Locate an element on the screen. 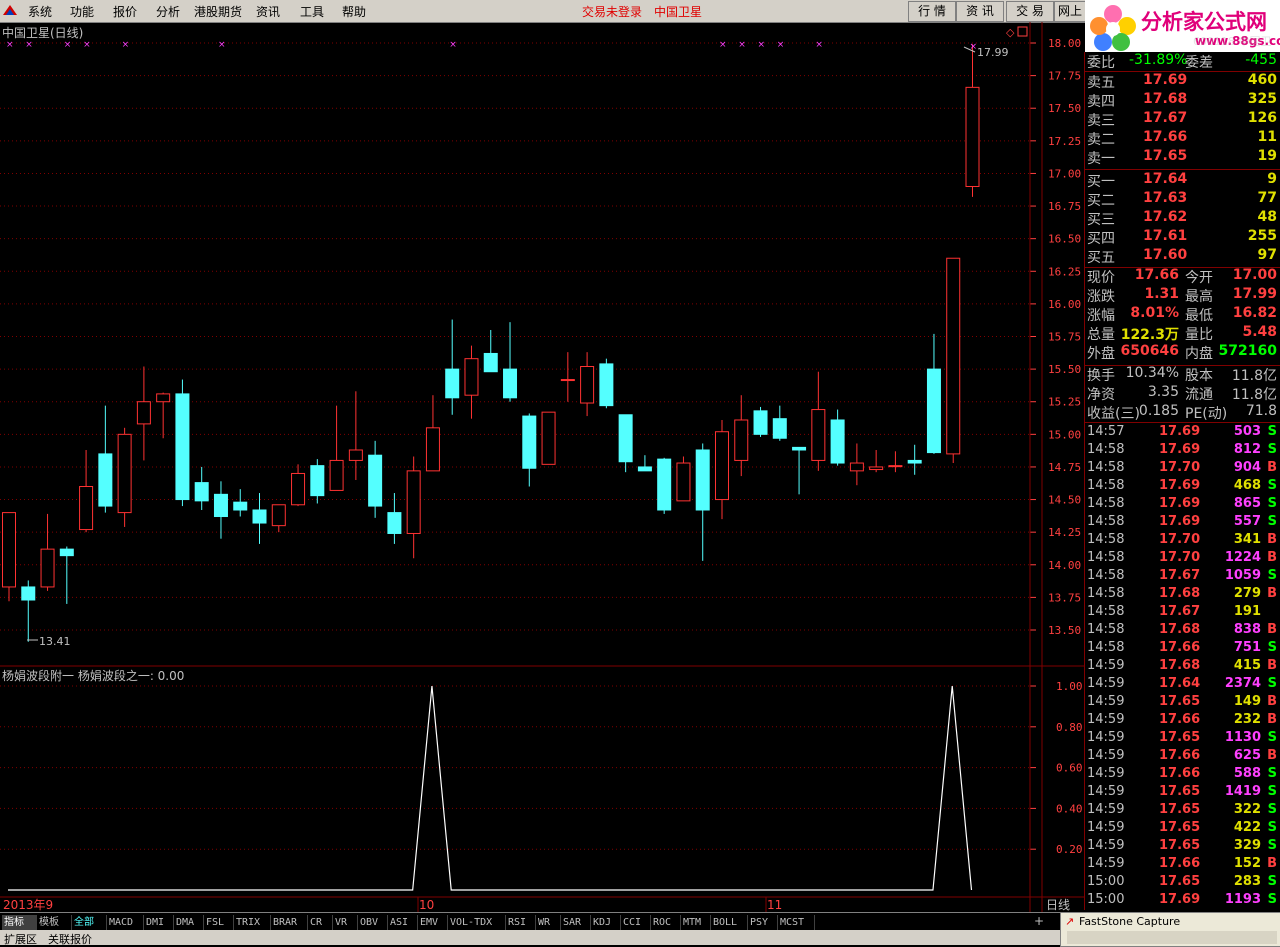  tab-trade: 交 易 is located at coordinates (1030, 11).